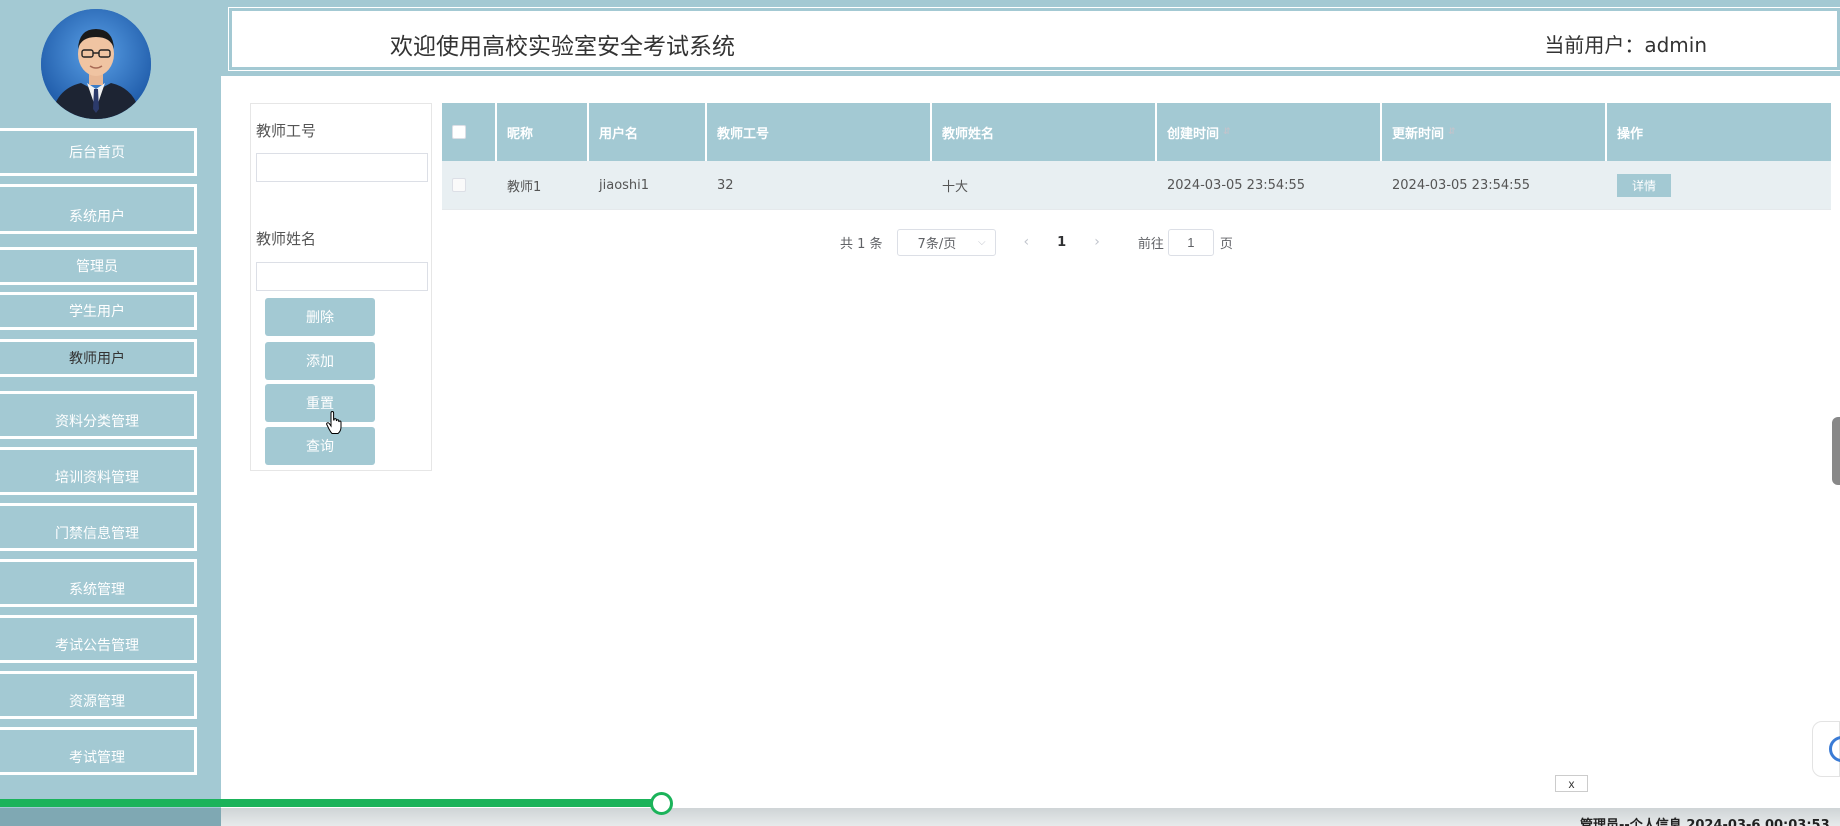  I want to click on sidebar-item-home: 后台首页, so click(98, 152).